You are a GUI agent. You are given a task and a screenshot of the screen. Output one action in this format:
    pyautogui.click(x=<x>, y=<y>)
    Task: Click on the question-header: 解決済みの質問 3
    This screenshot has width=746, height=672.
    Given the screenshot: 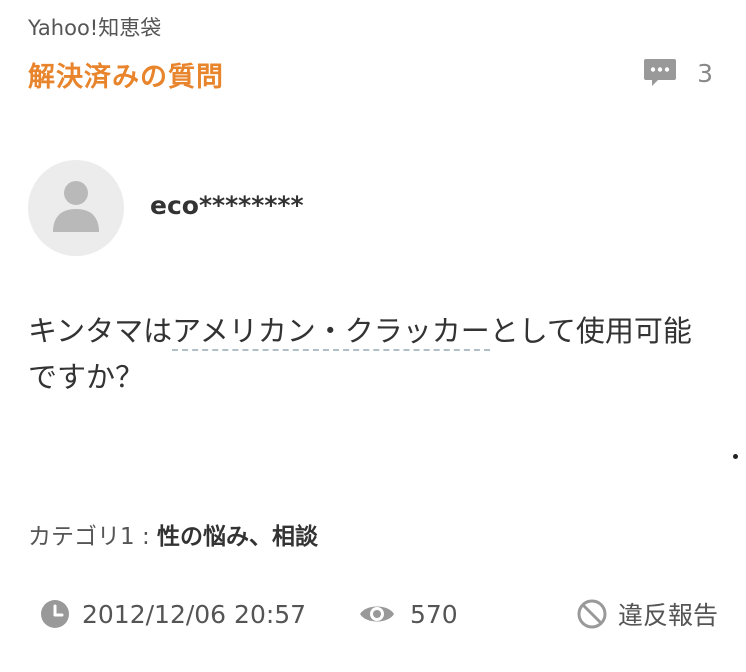 What is the action you would take?
    pyautogui.click(x=373, y=75)
    